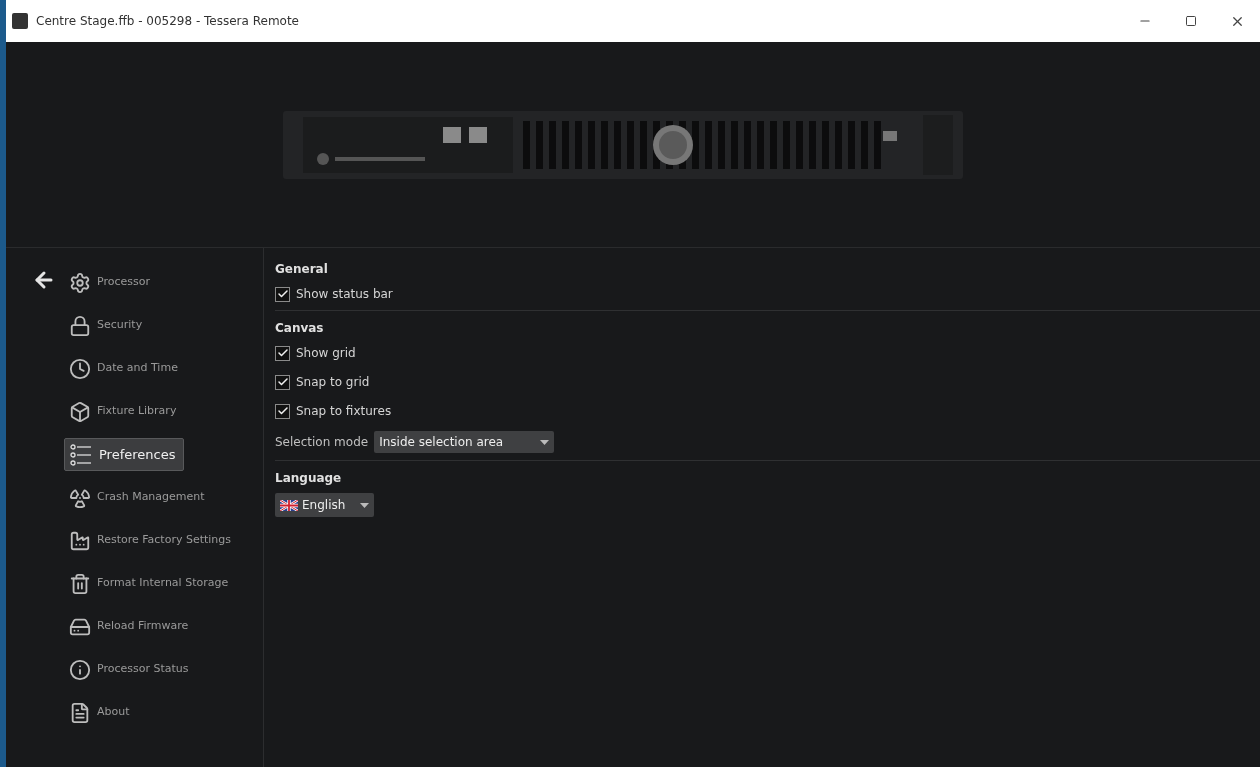  What do you see at coordinates (150, 712) in the screenshot?
I see `sidebar-item: About` at bounding box center [150, 712].